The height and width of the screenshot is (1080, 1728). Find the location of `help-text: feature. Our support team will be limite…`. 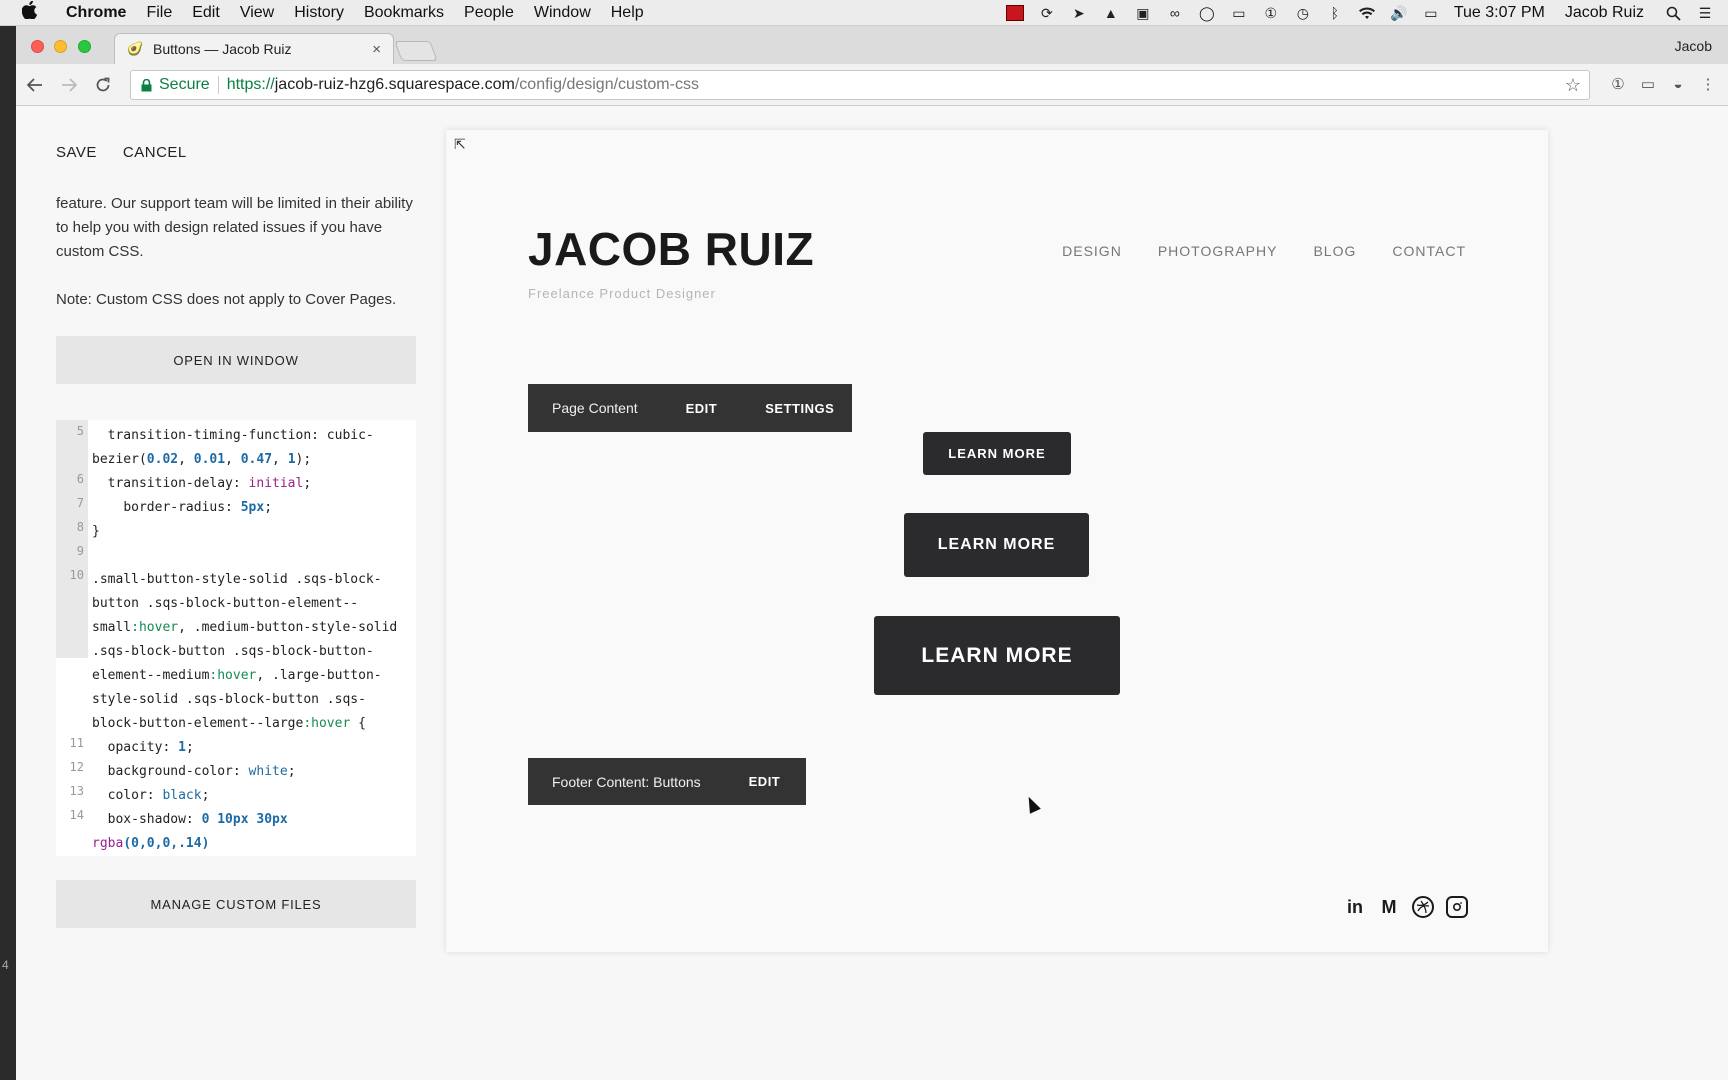

help-text: feature. Our support team will be limite… is located at coordinates (241, 264).